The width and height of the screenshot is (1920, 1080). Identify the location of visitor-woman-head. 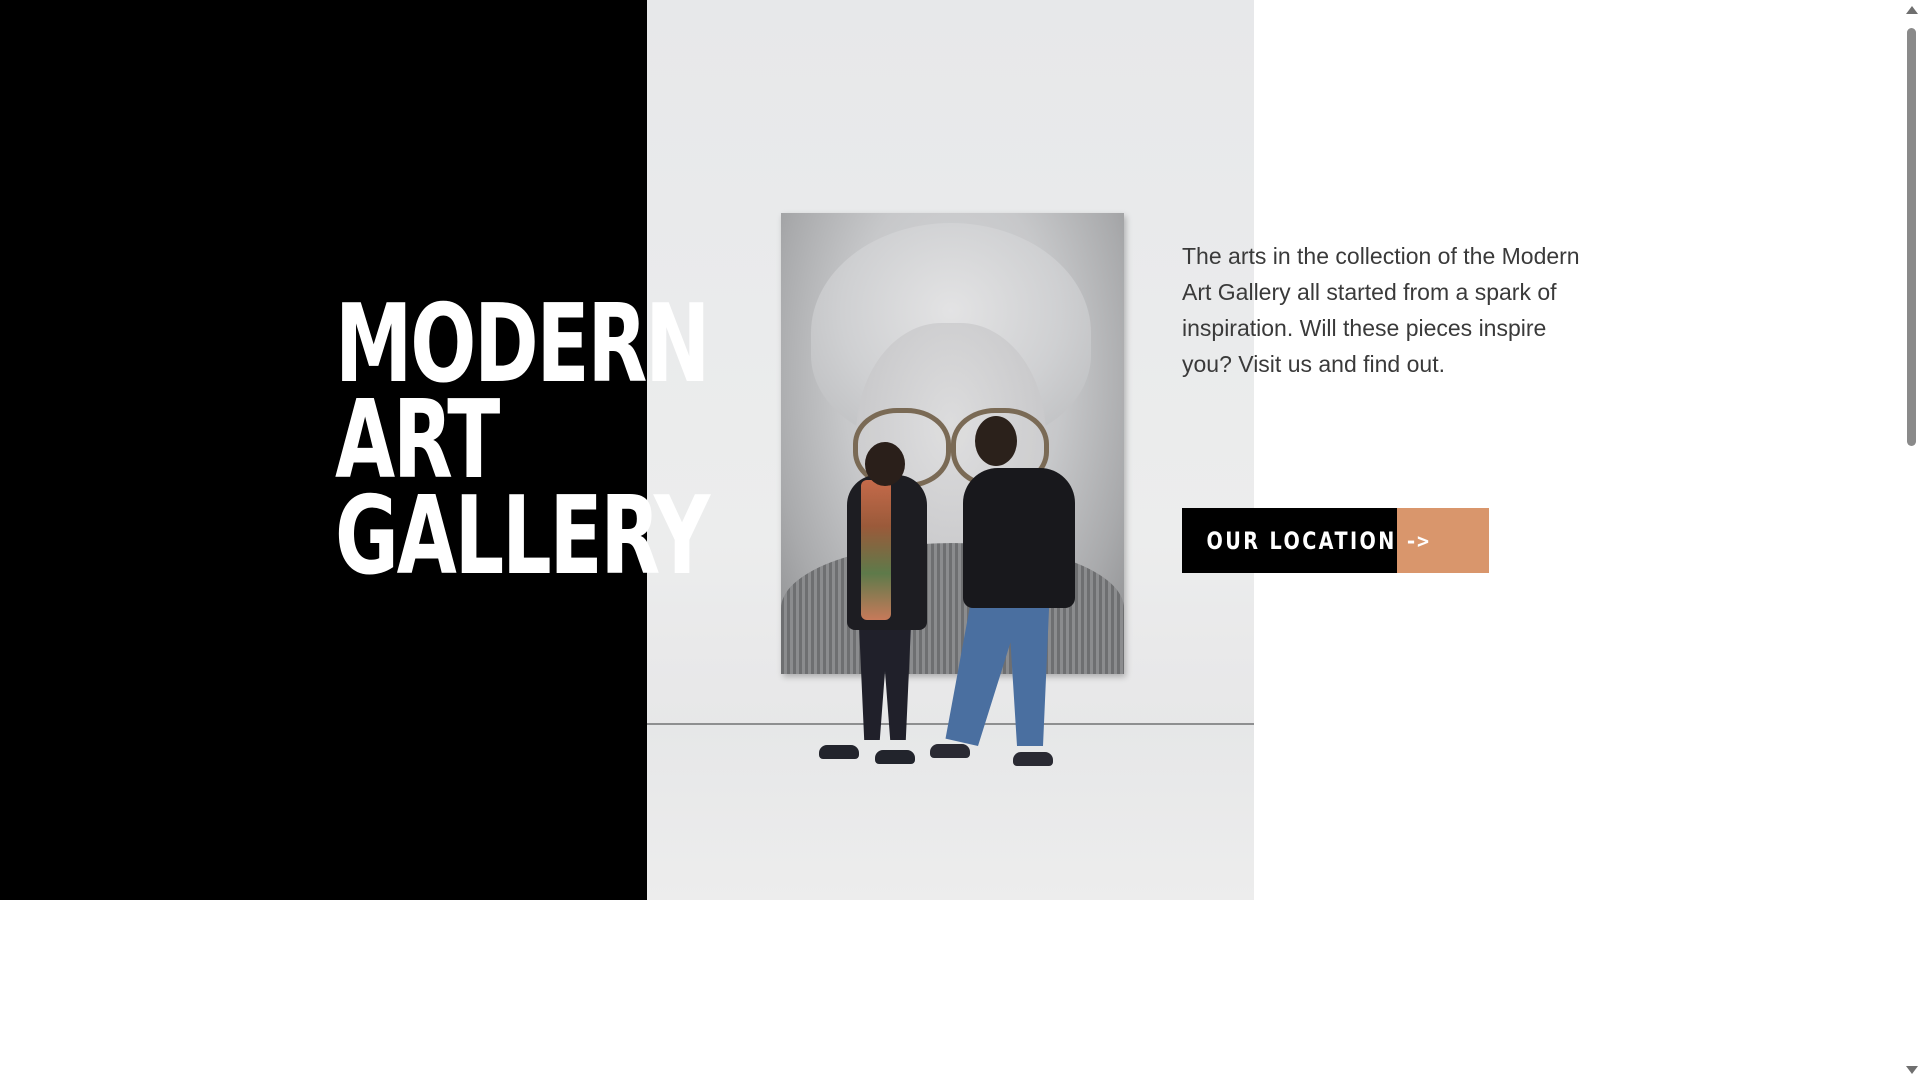
(885, 464).